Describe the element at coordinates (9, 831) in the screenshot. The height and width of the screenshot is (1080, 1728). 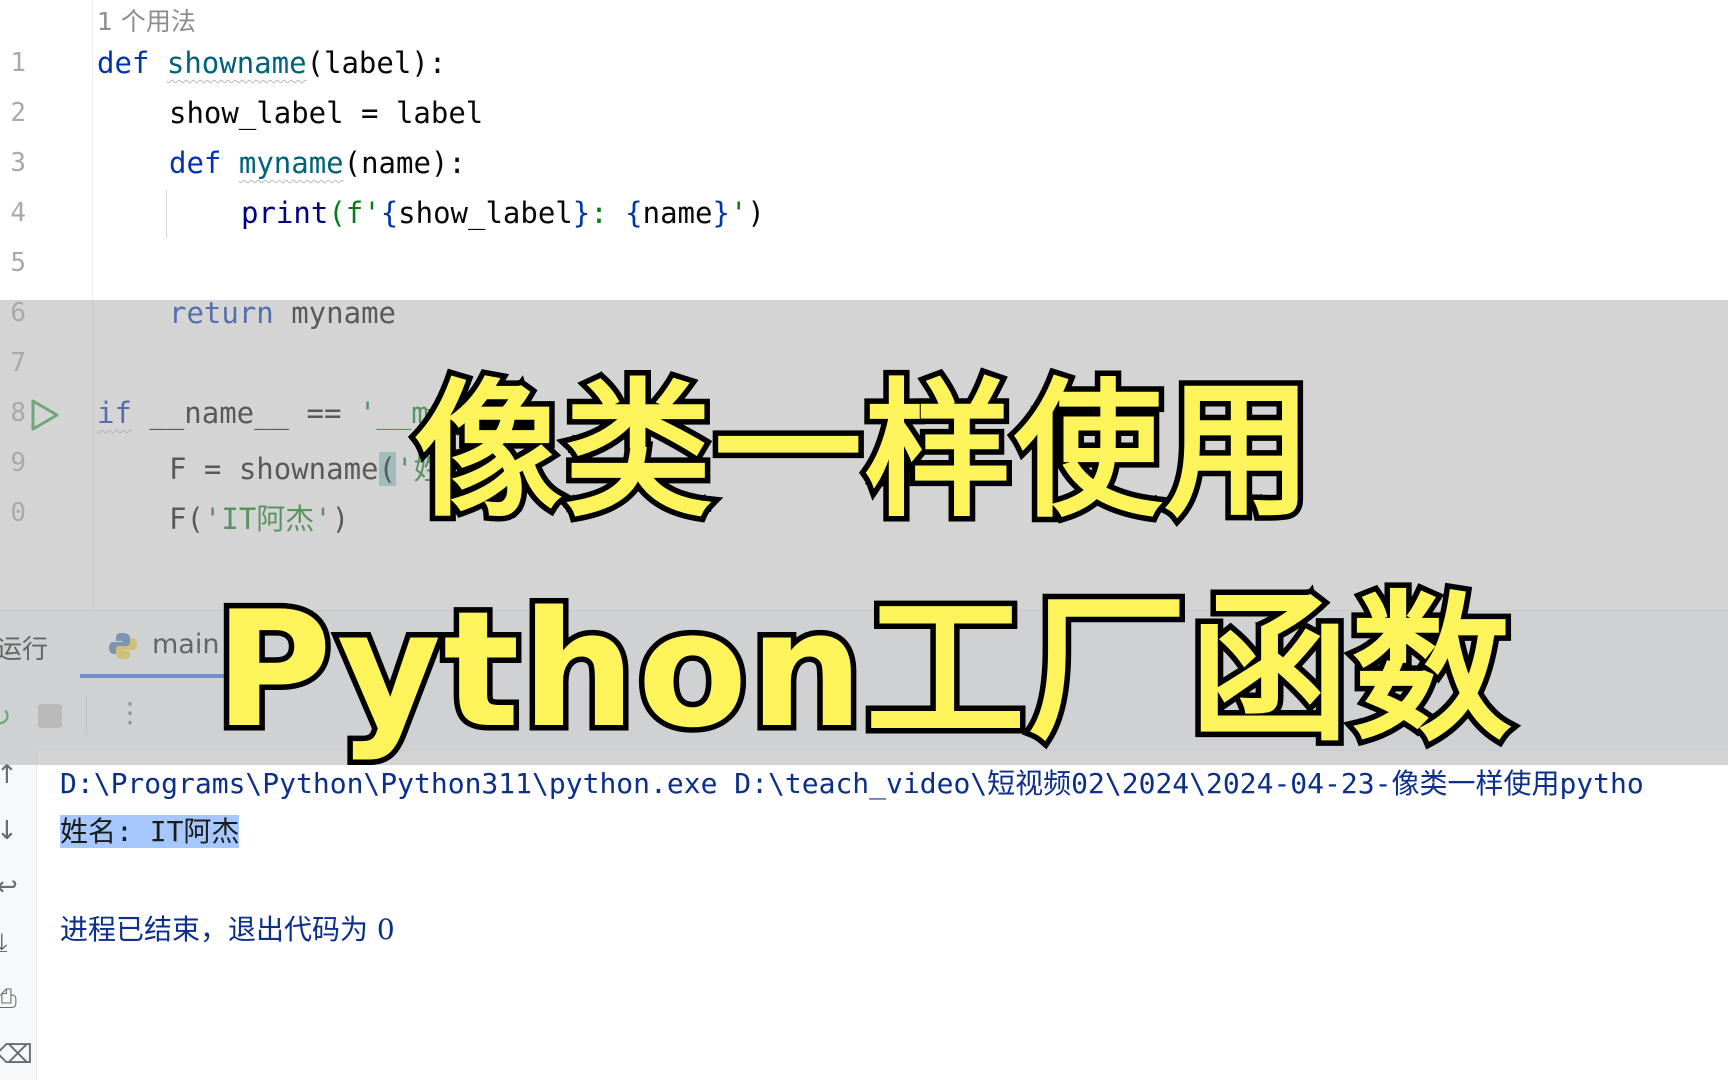
I see `scroll-down-icon: ↓` at that location.